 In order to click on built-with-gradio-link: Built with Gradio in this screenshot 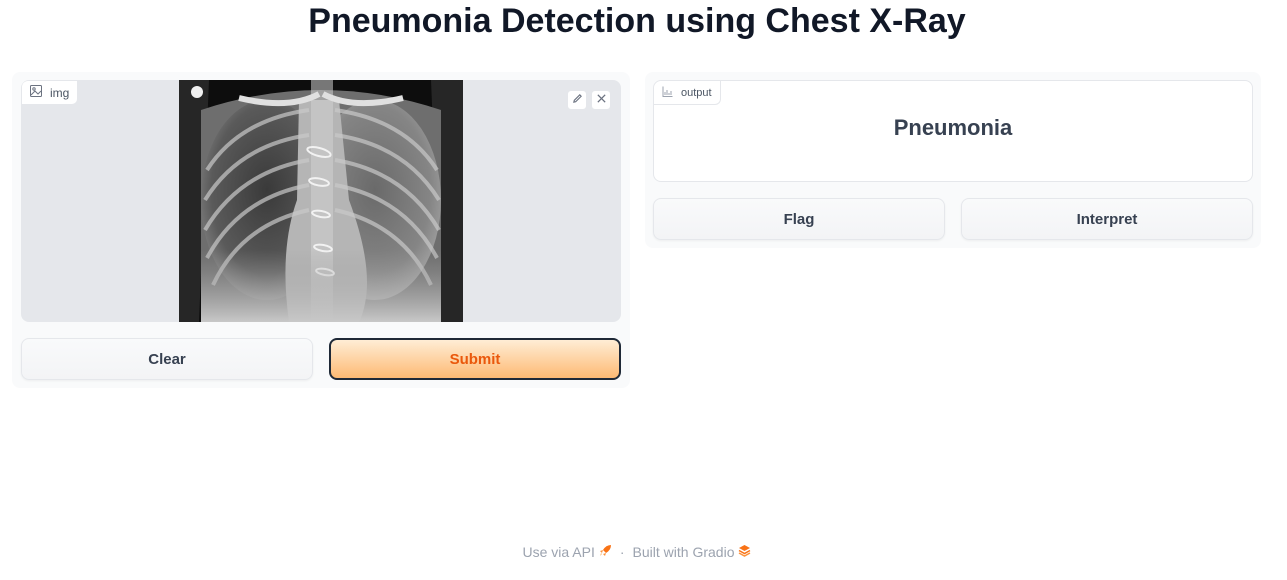, I will do `click(692, 552)`.